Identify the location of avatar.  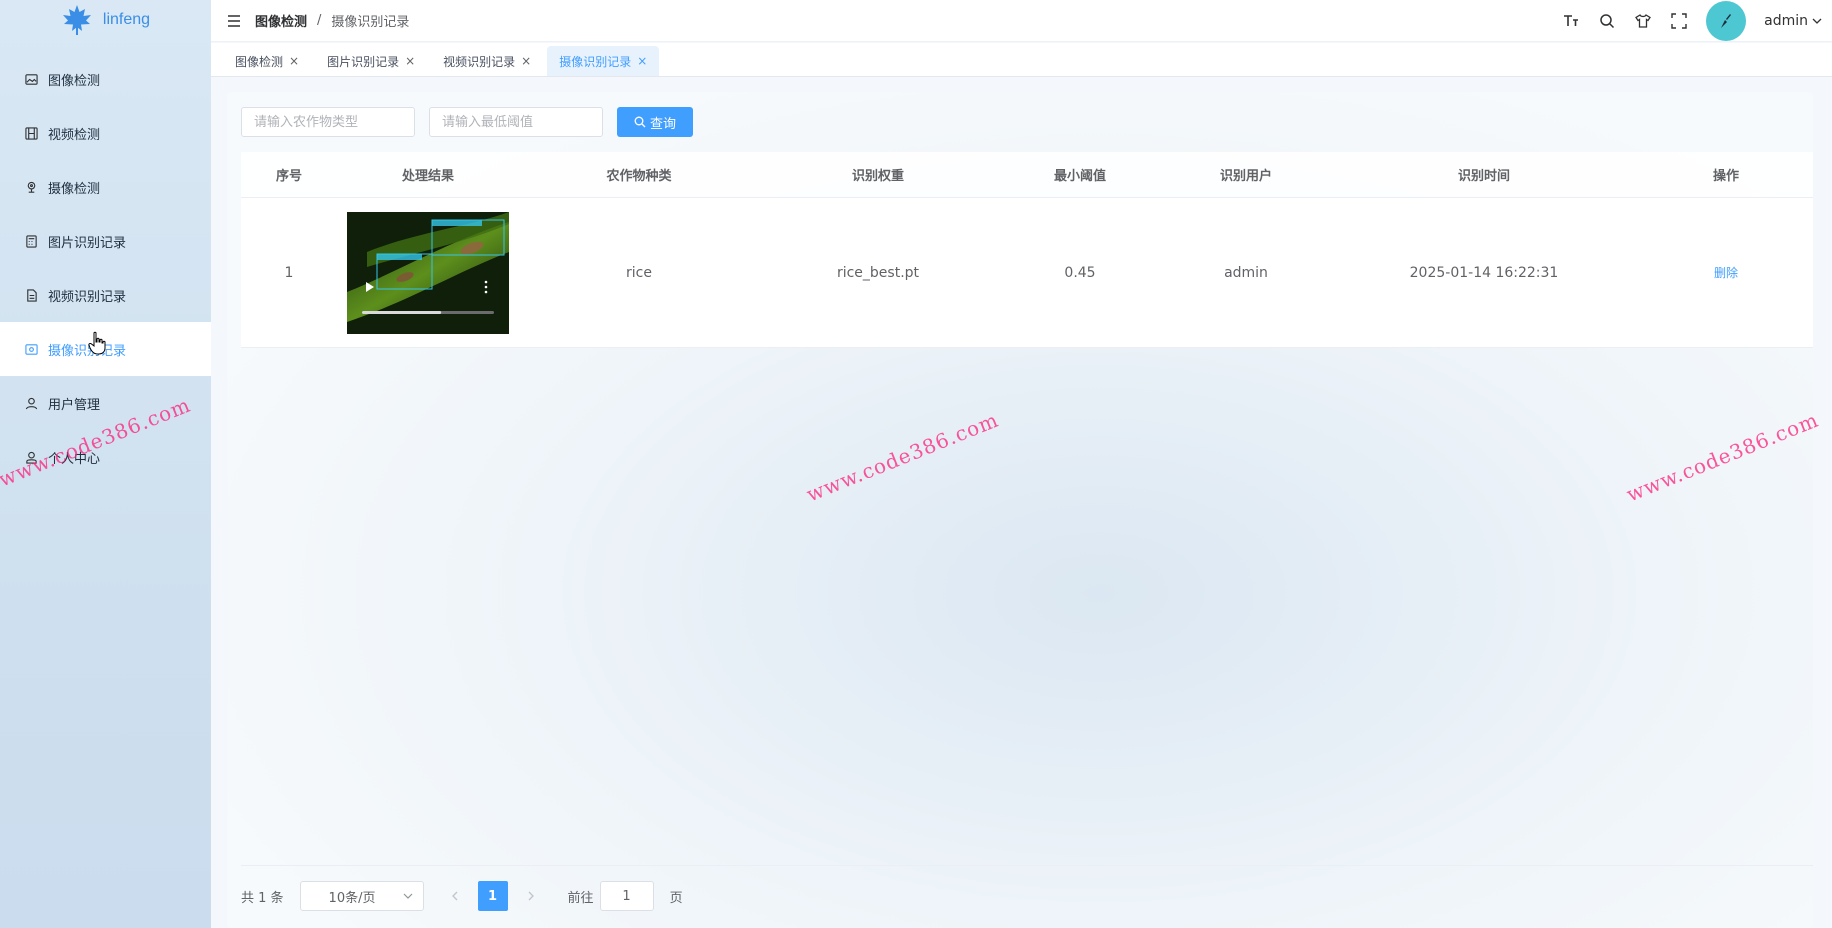
(1726, 21).